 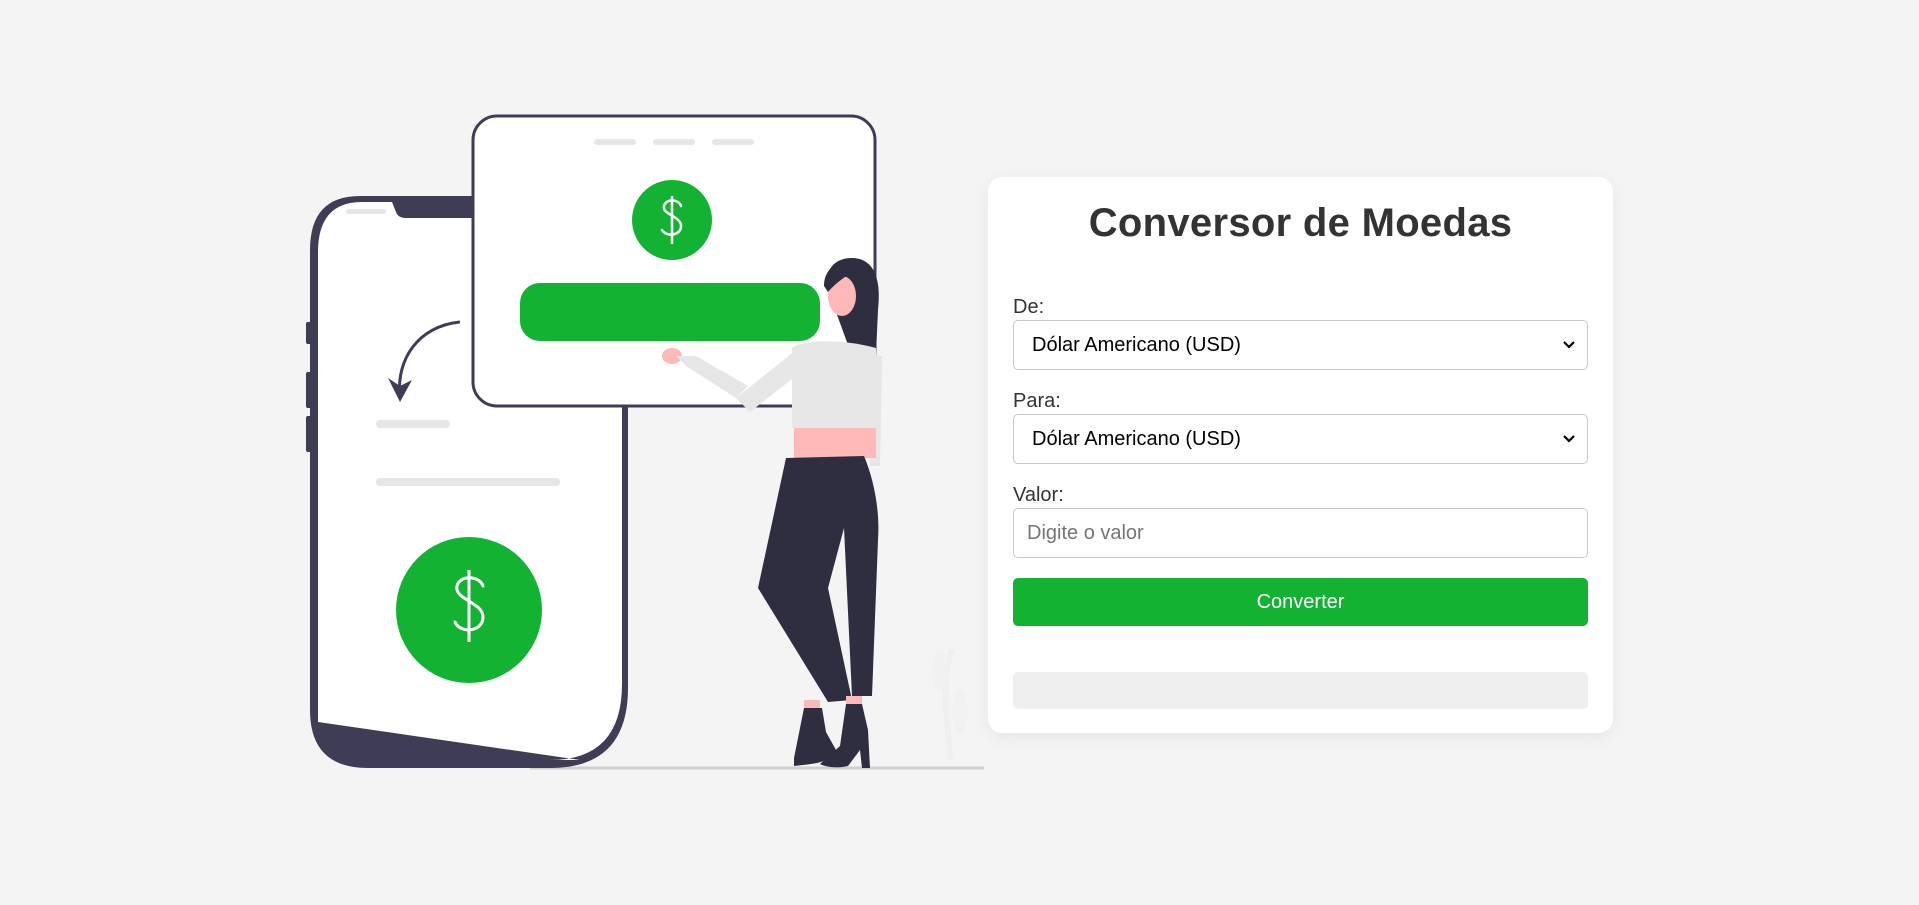 I want to click on from-currency-select: Dólar Americano (USD), so click(x=1300, y=345).